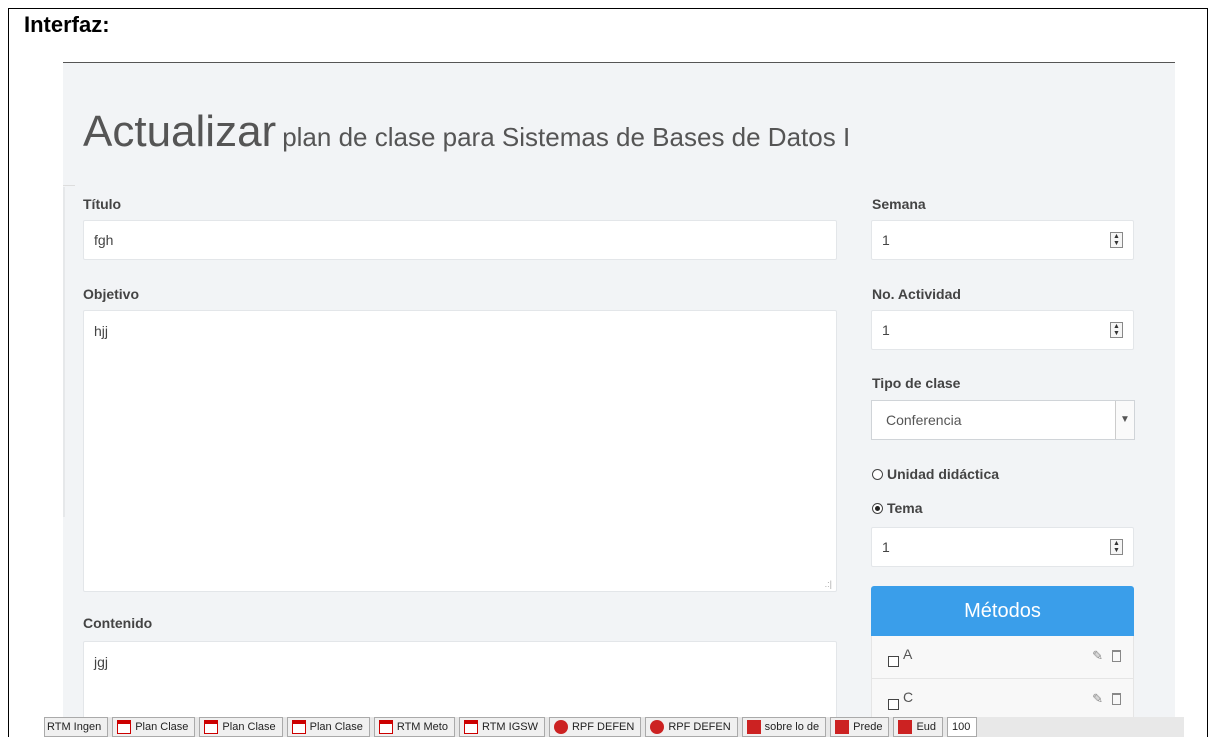 The height and width of the screenshot is (737, 1218). I want to click on titulo-value: fgh, so click(104, 240).